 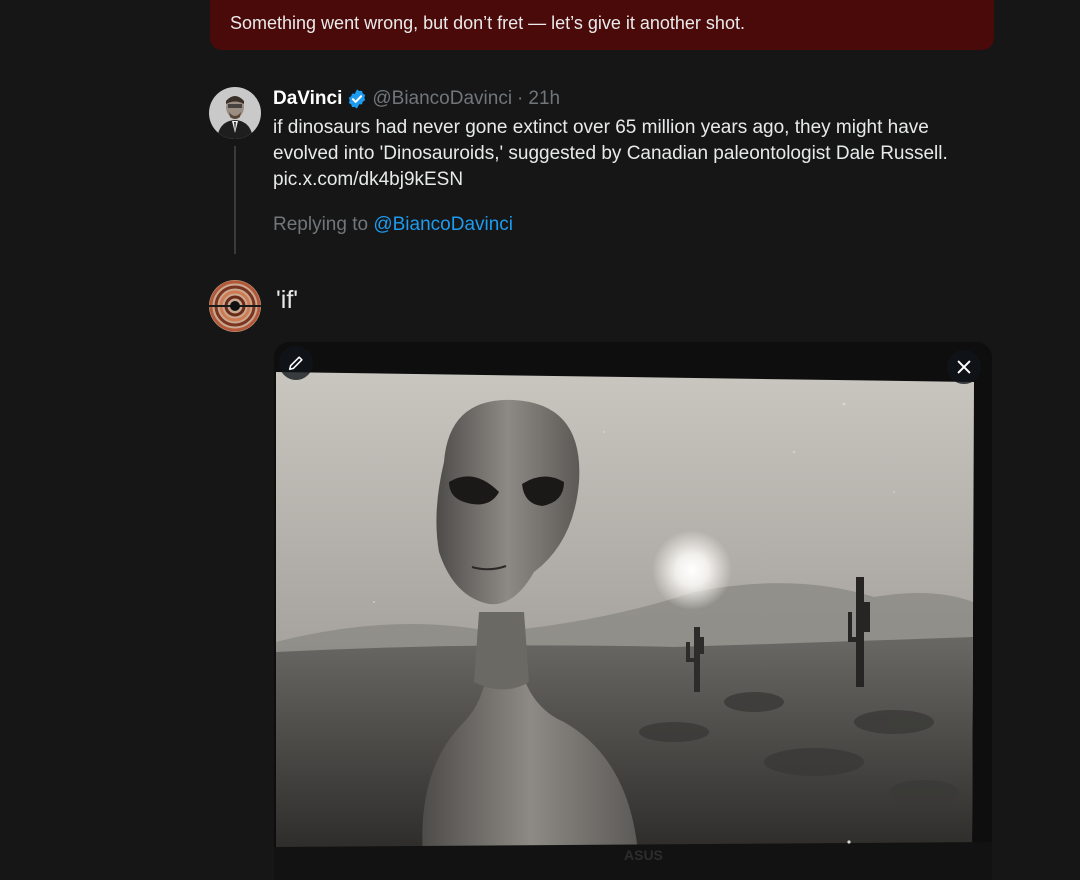 I want to click on tweet-header: DaVinci @BiancoDavinci · 21h, so click(x=416, y=99).